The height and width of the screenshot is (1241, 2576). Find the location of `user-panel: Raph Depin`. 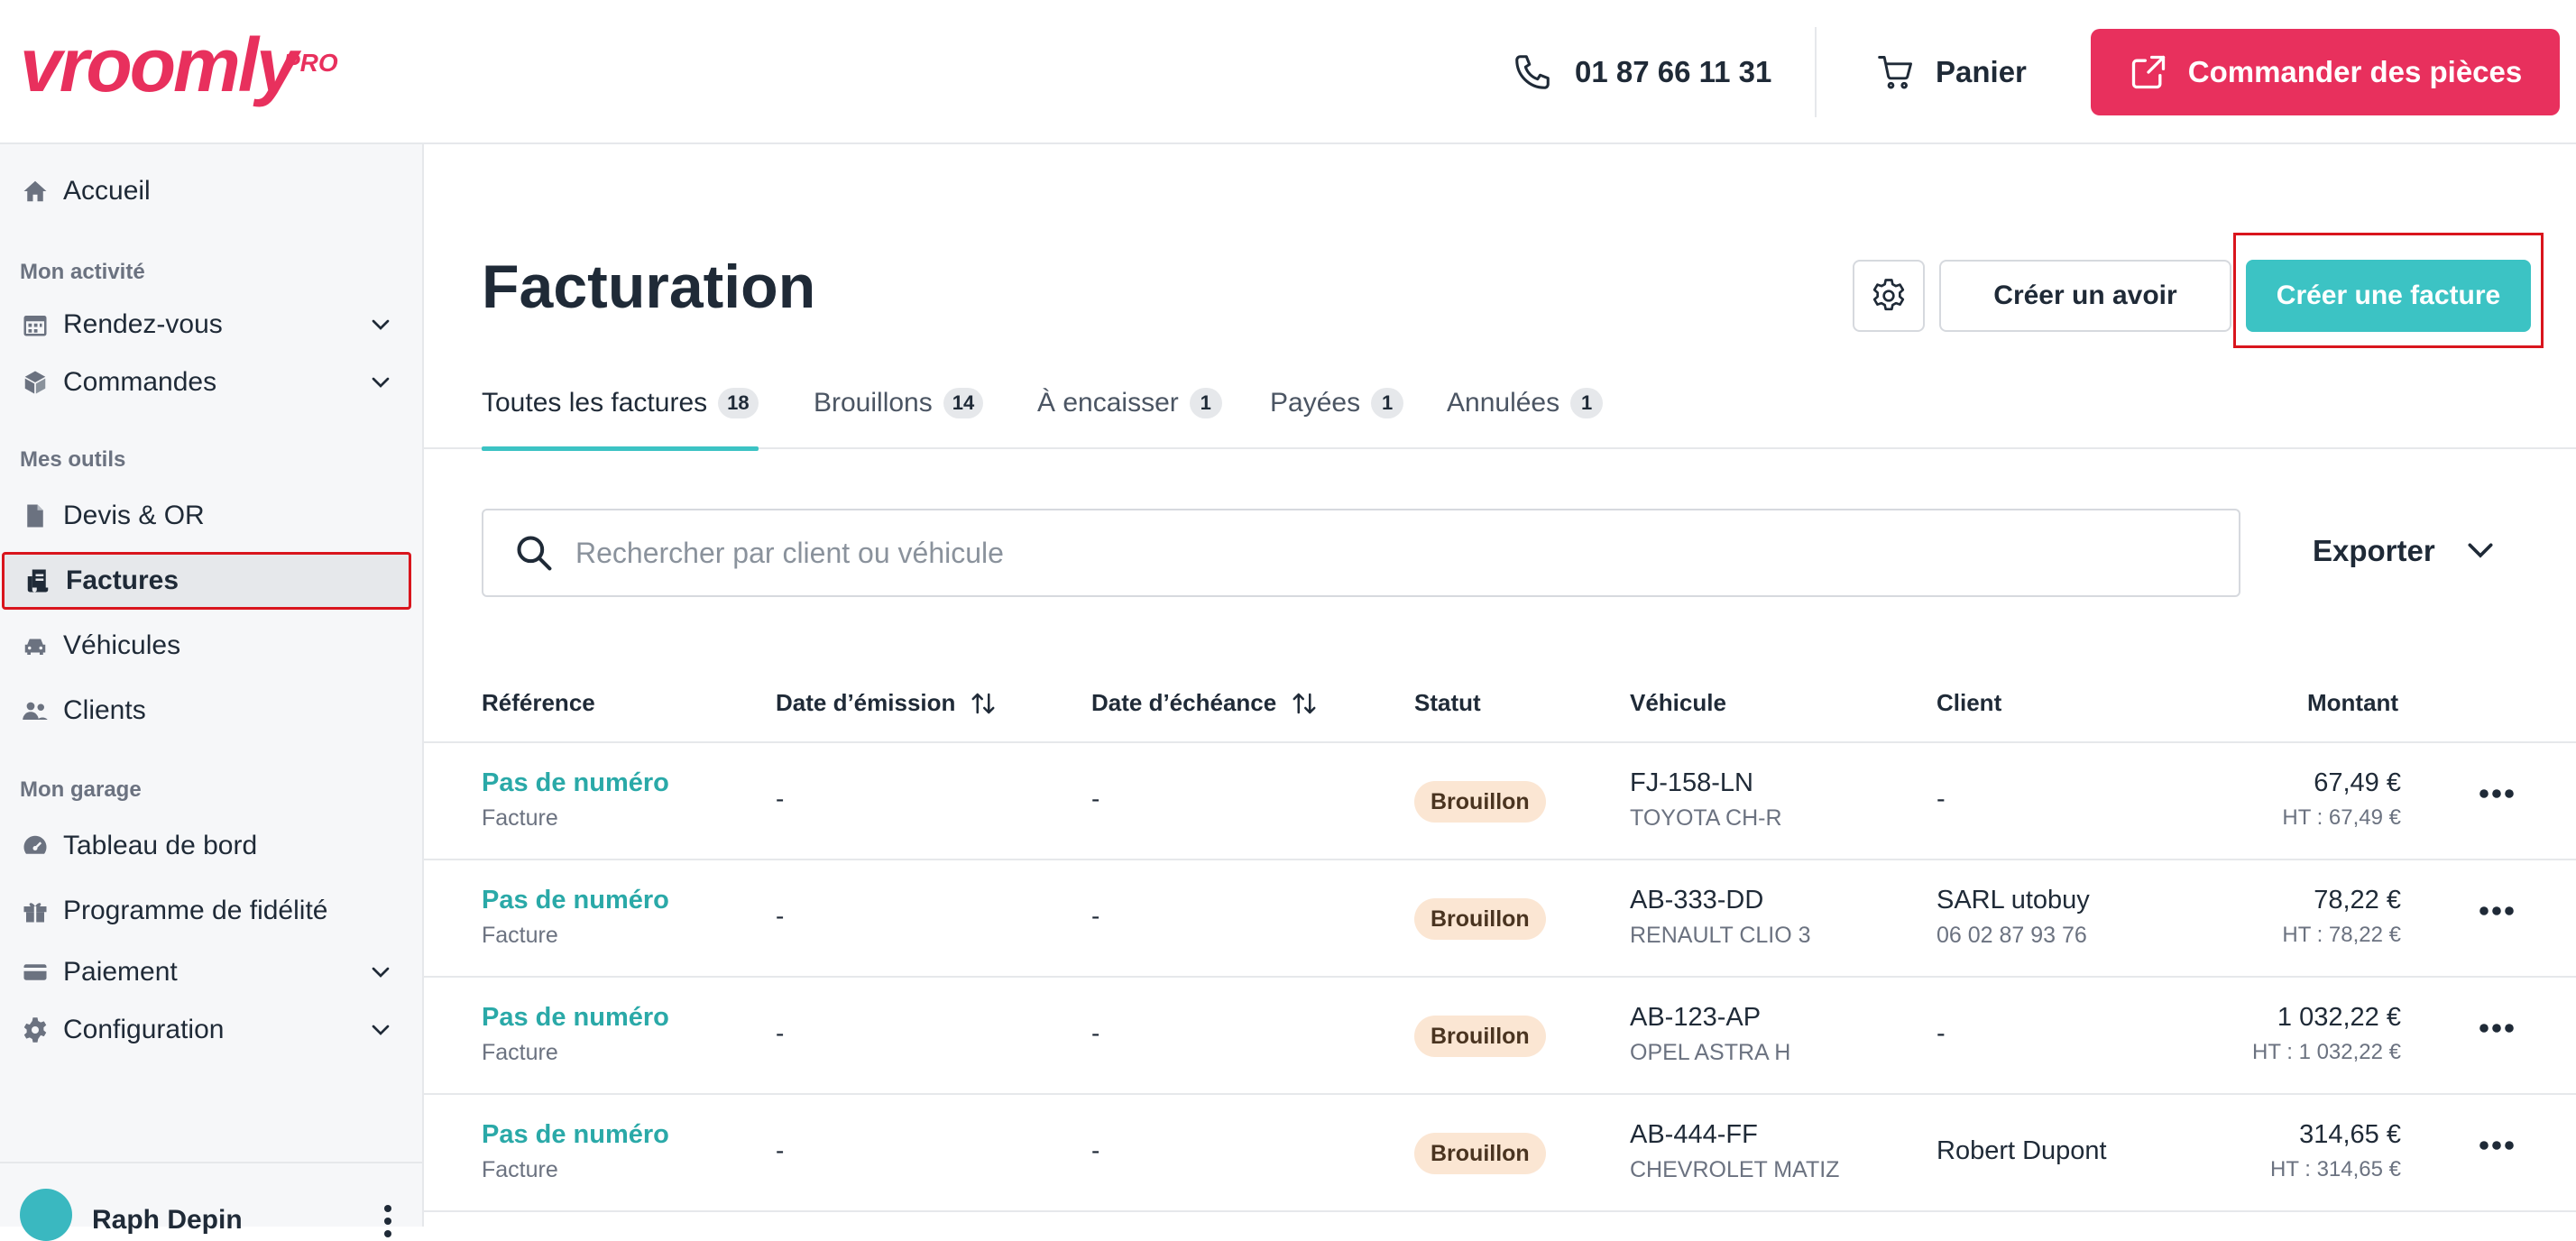

user-panel: Raph Depin is located at coordinates (211, 1201).